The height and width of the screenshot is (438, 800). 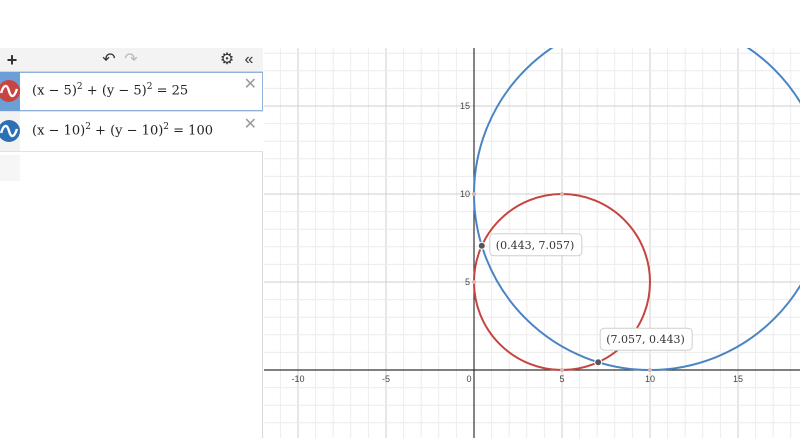 What do you see at coordinates (650, 379) in the screenshot?
I see `x-tick-label: 10` at bounding box center [650, 379].